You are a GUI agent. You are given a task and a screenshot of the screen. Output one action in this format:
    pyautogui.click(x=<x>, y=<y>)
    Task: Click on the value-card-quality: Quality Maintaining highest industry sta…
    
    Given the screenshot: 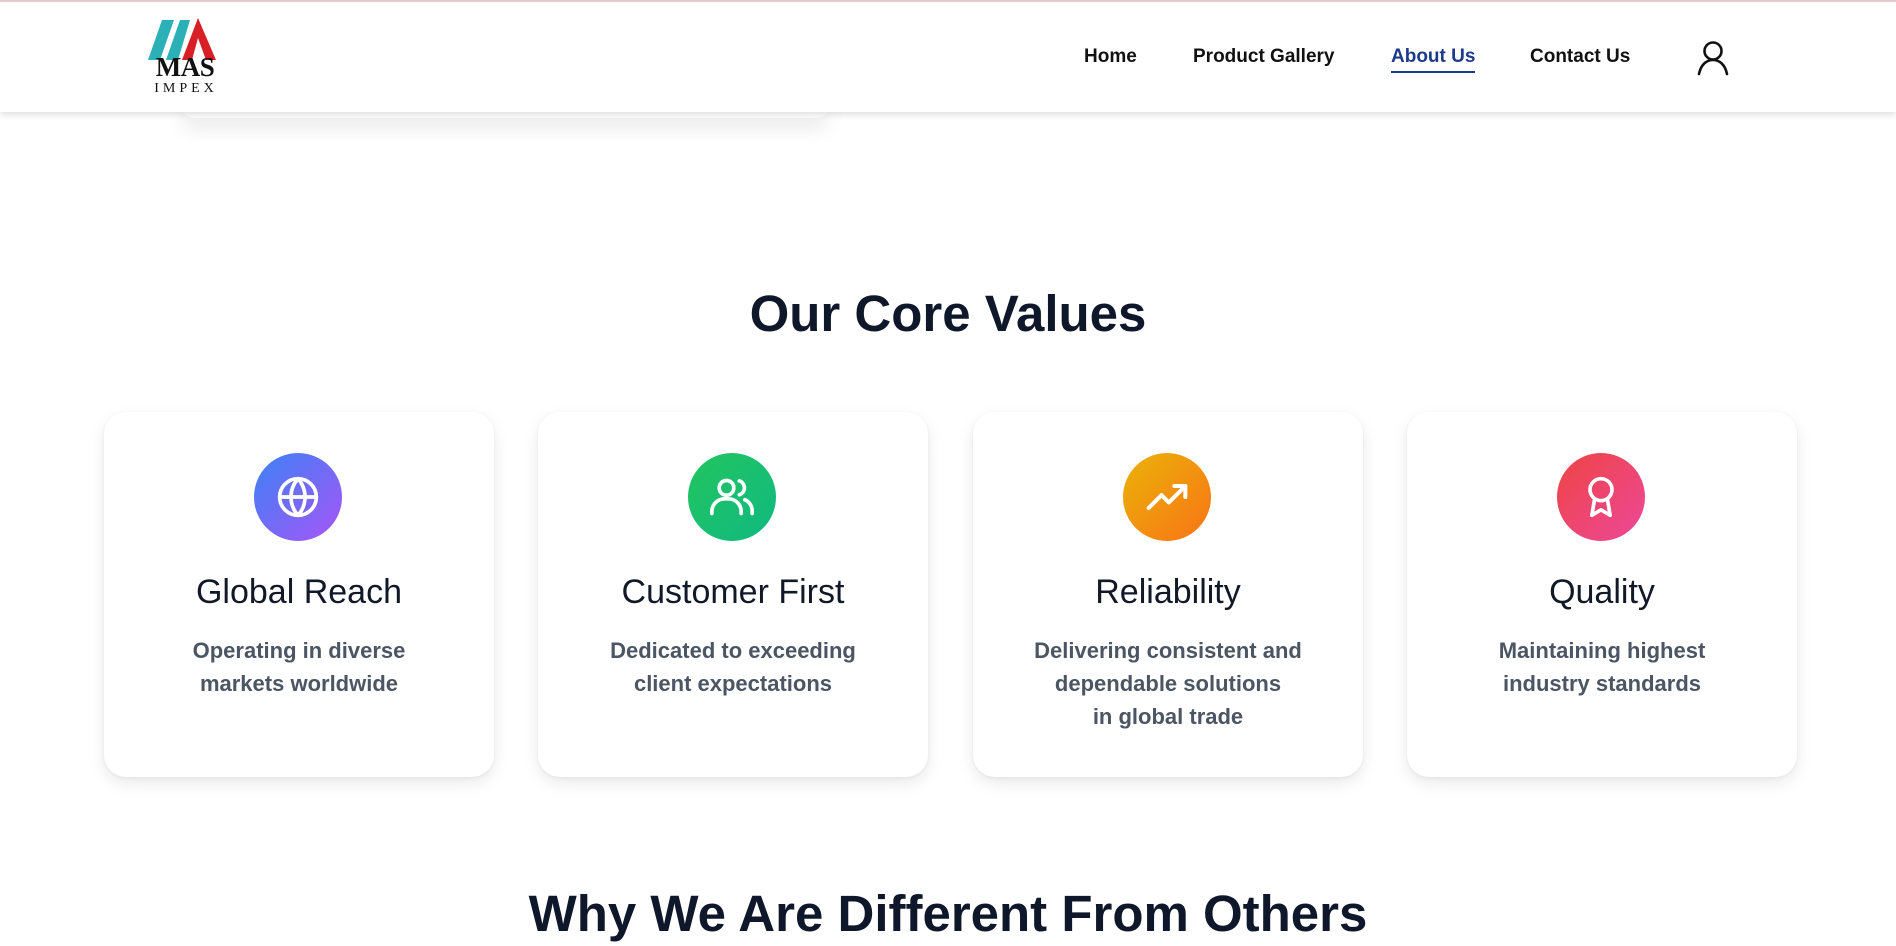 What is the action you would take?
    pyautogui.click(x=1602, y=594)
    